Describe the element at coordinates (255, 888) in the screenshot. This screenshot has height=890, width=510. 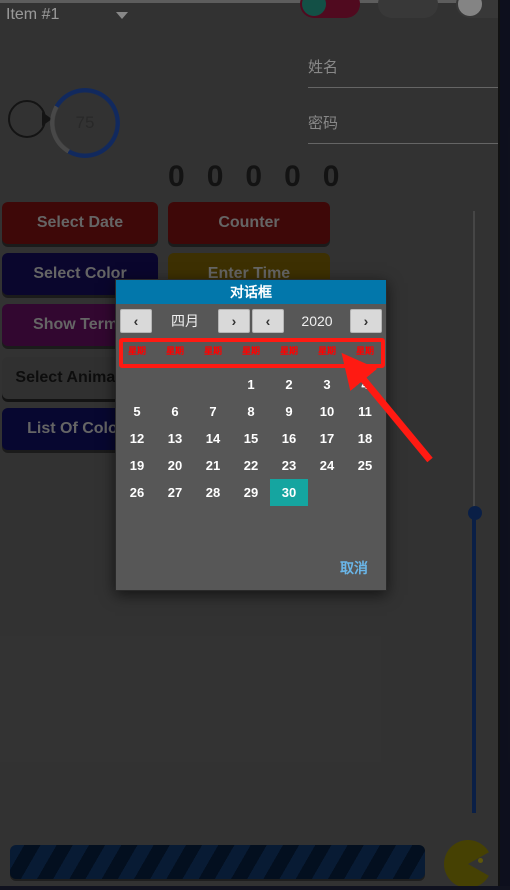
I see `bottom-edge-strip` at that location.